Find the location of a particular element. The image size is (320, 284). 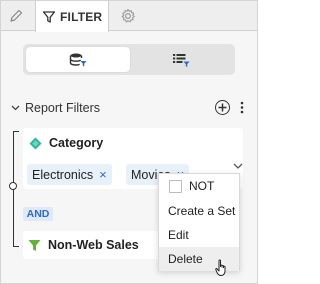

report-filters-title: Report Filters is located at coordinates (63, 108).